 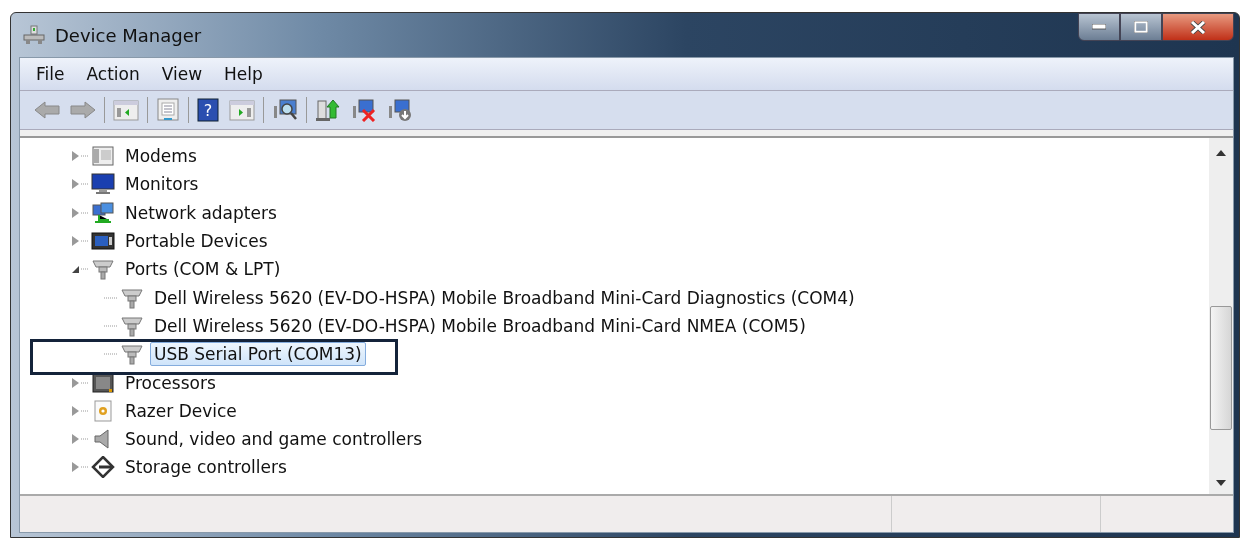 I want to click on up-arrow-computer-icon, so click(x=328, y=110).